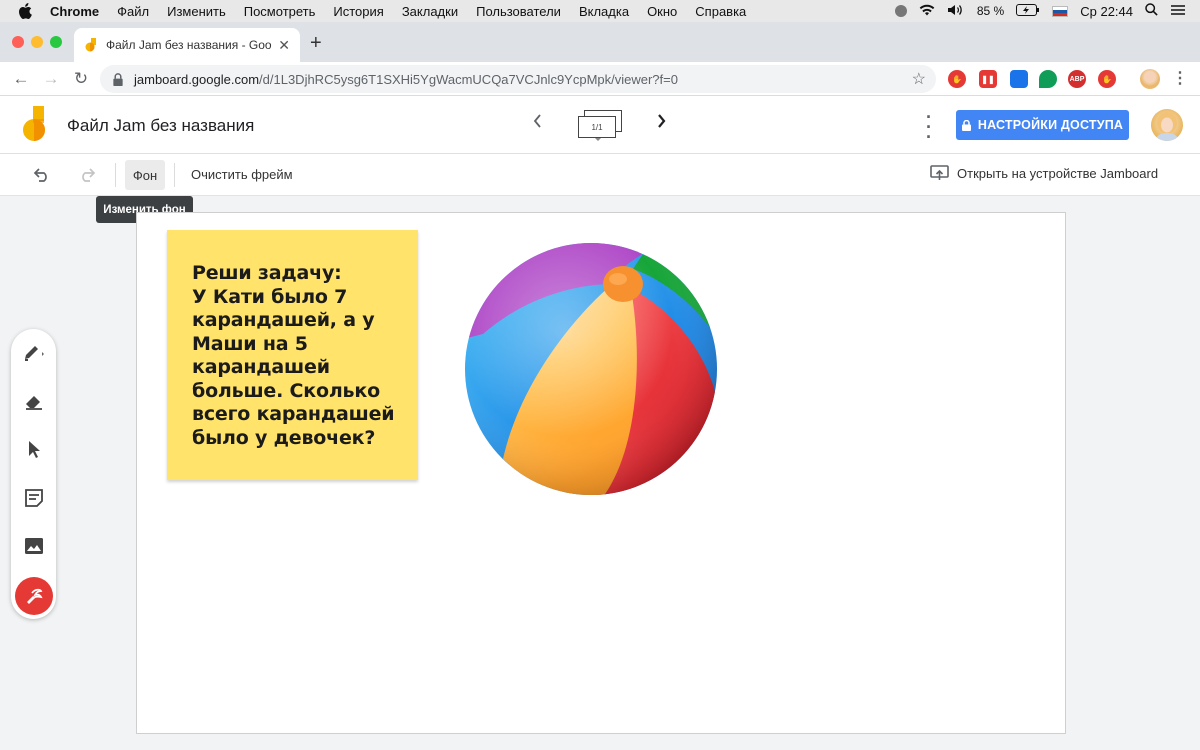  What do you see at coordinates (87, 175) in the screenshot?
I see `redo-icon` at bounding box center [87, 175].